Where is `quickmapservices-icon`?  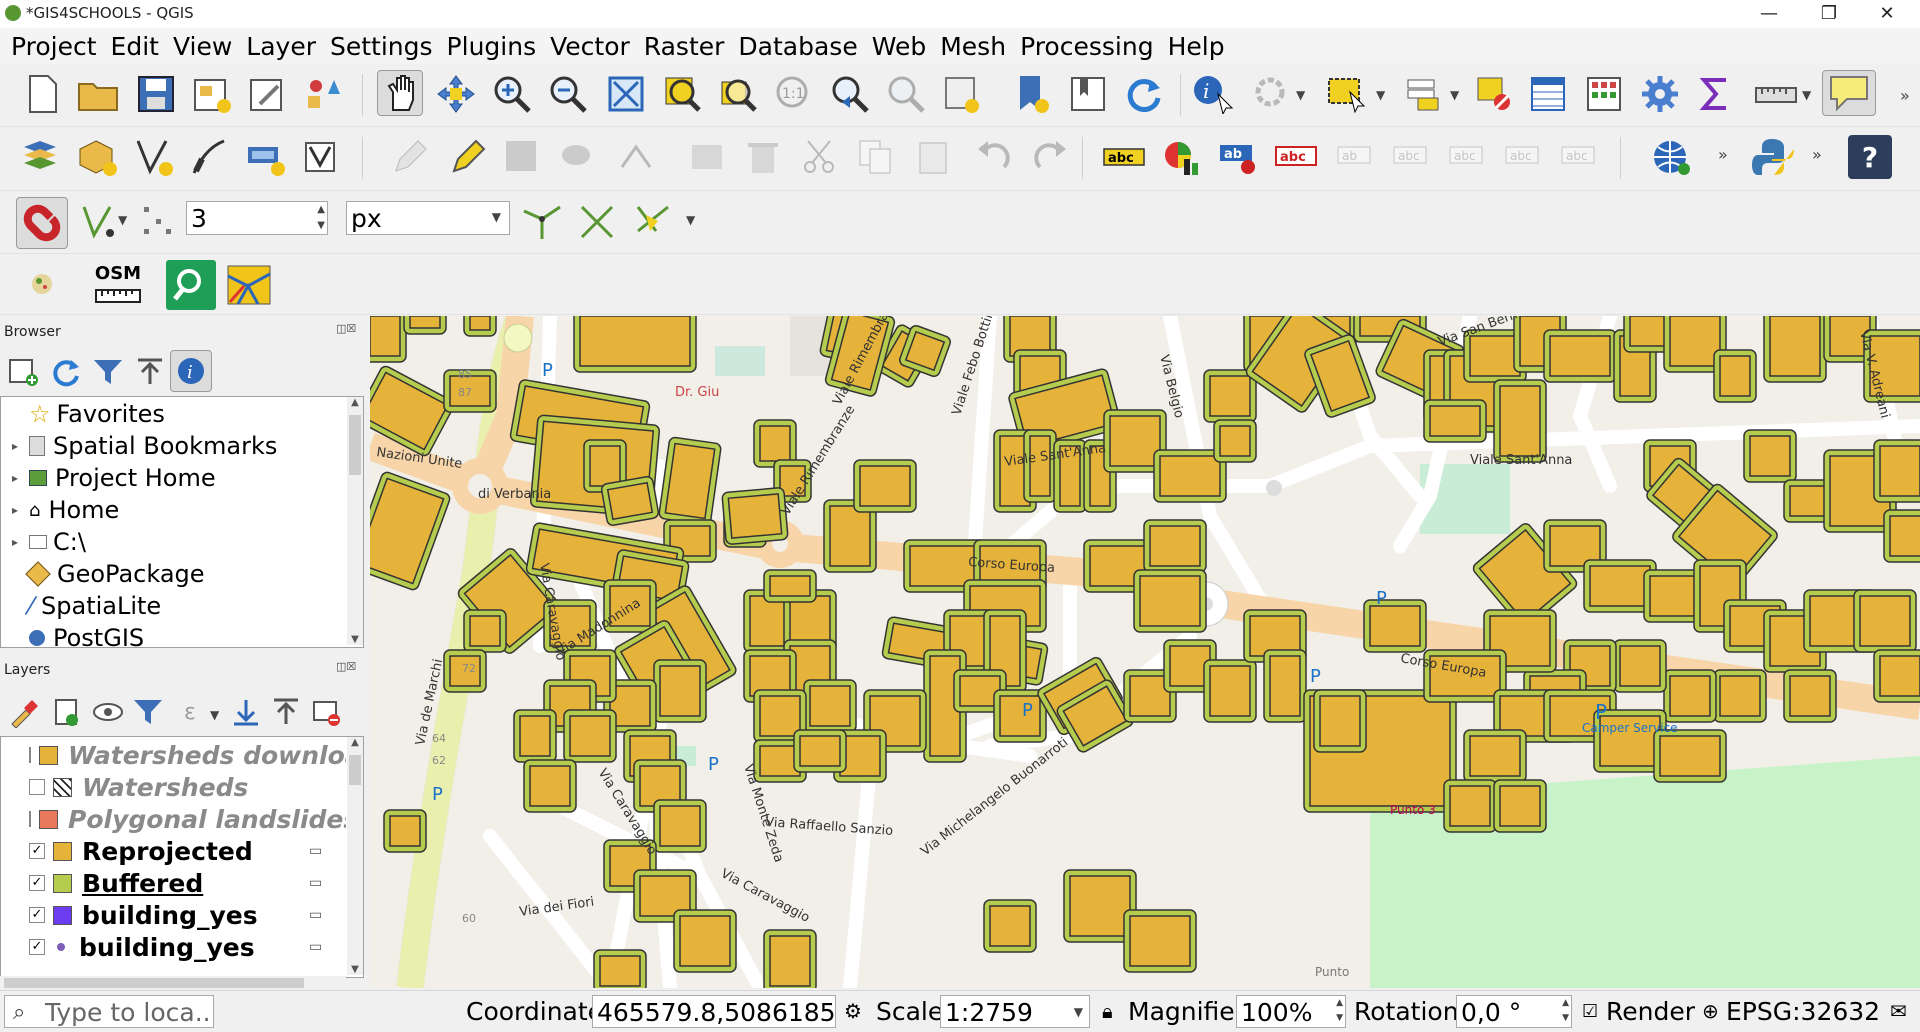
quickmapservices-icon is located at coordinates (1672, 157).